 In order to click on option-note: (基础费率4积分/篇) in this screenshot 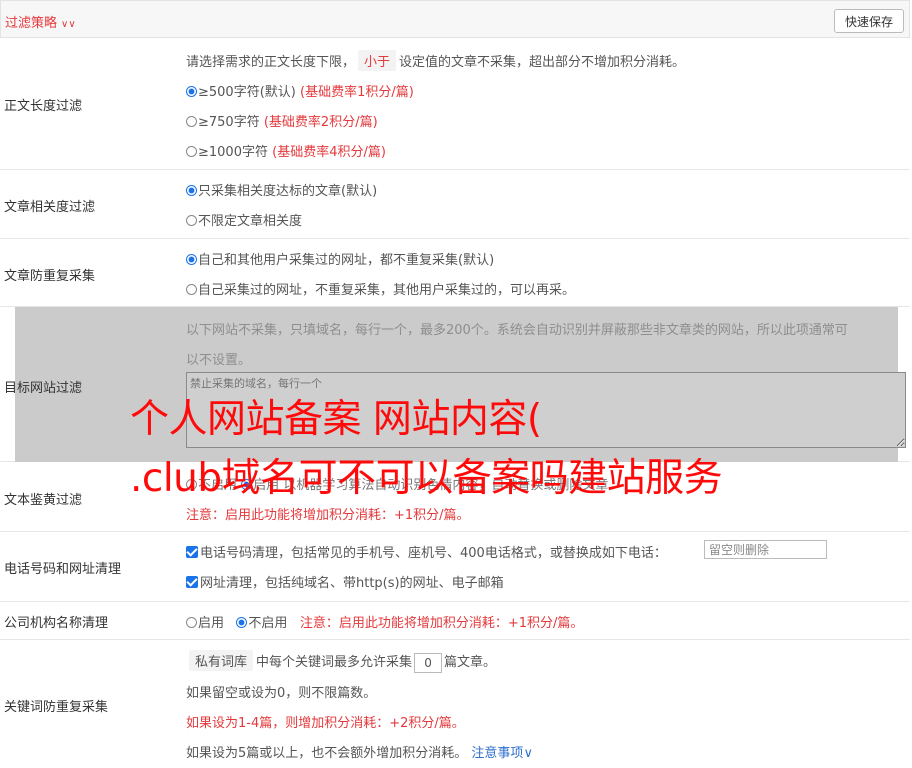, I will do `click(329, 152)`.